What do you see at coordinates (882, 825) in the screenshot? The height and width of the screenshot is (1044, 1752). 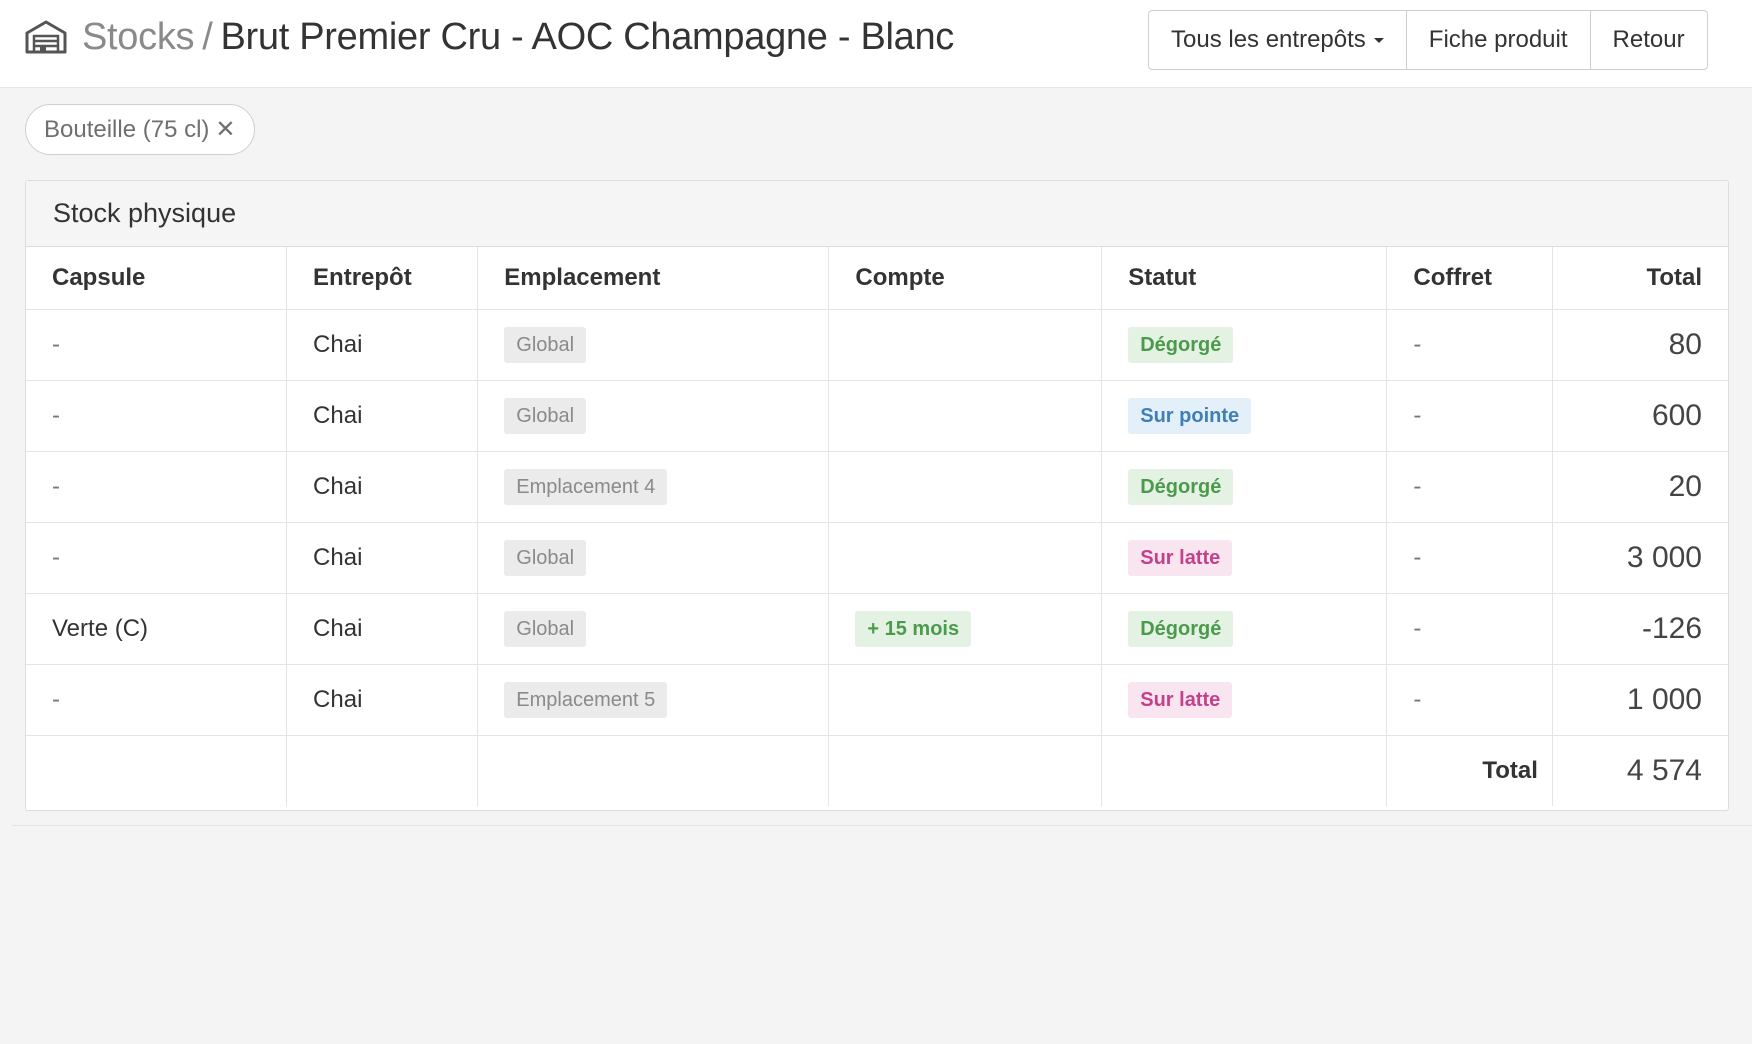 I see `divider` at bounding box center [882, 825].